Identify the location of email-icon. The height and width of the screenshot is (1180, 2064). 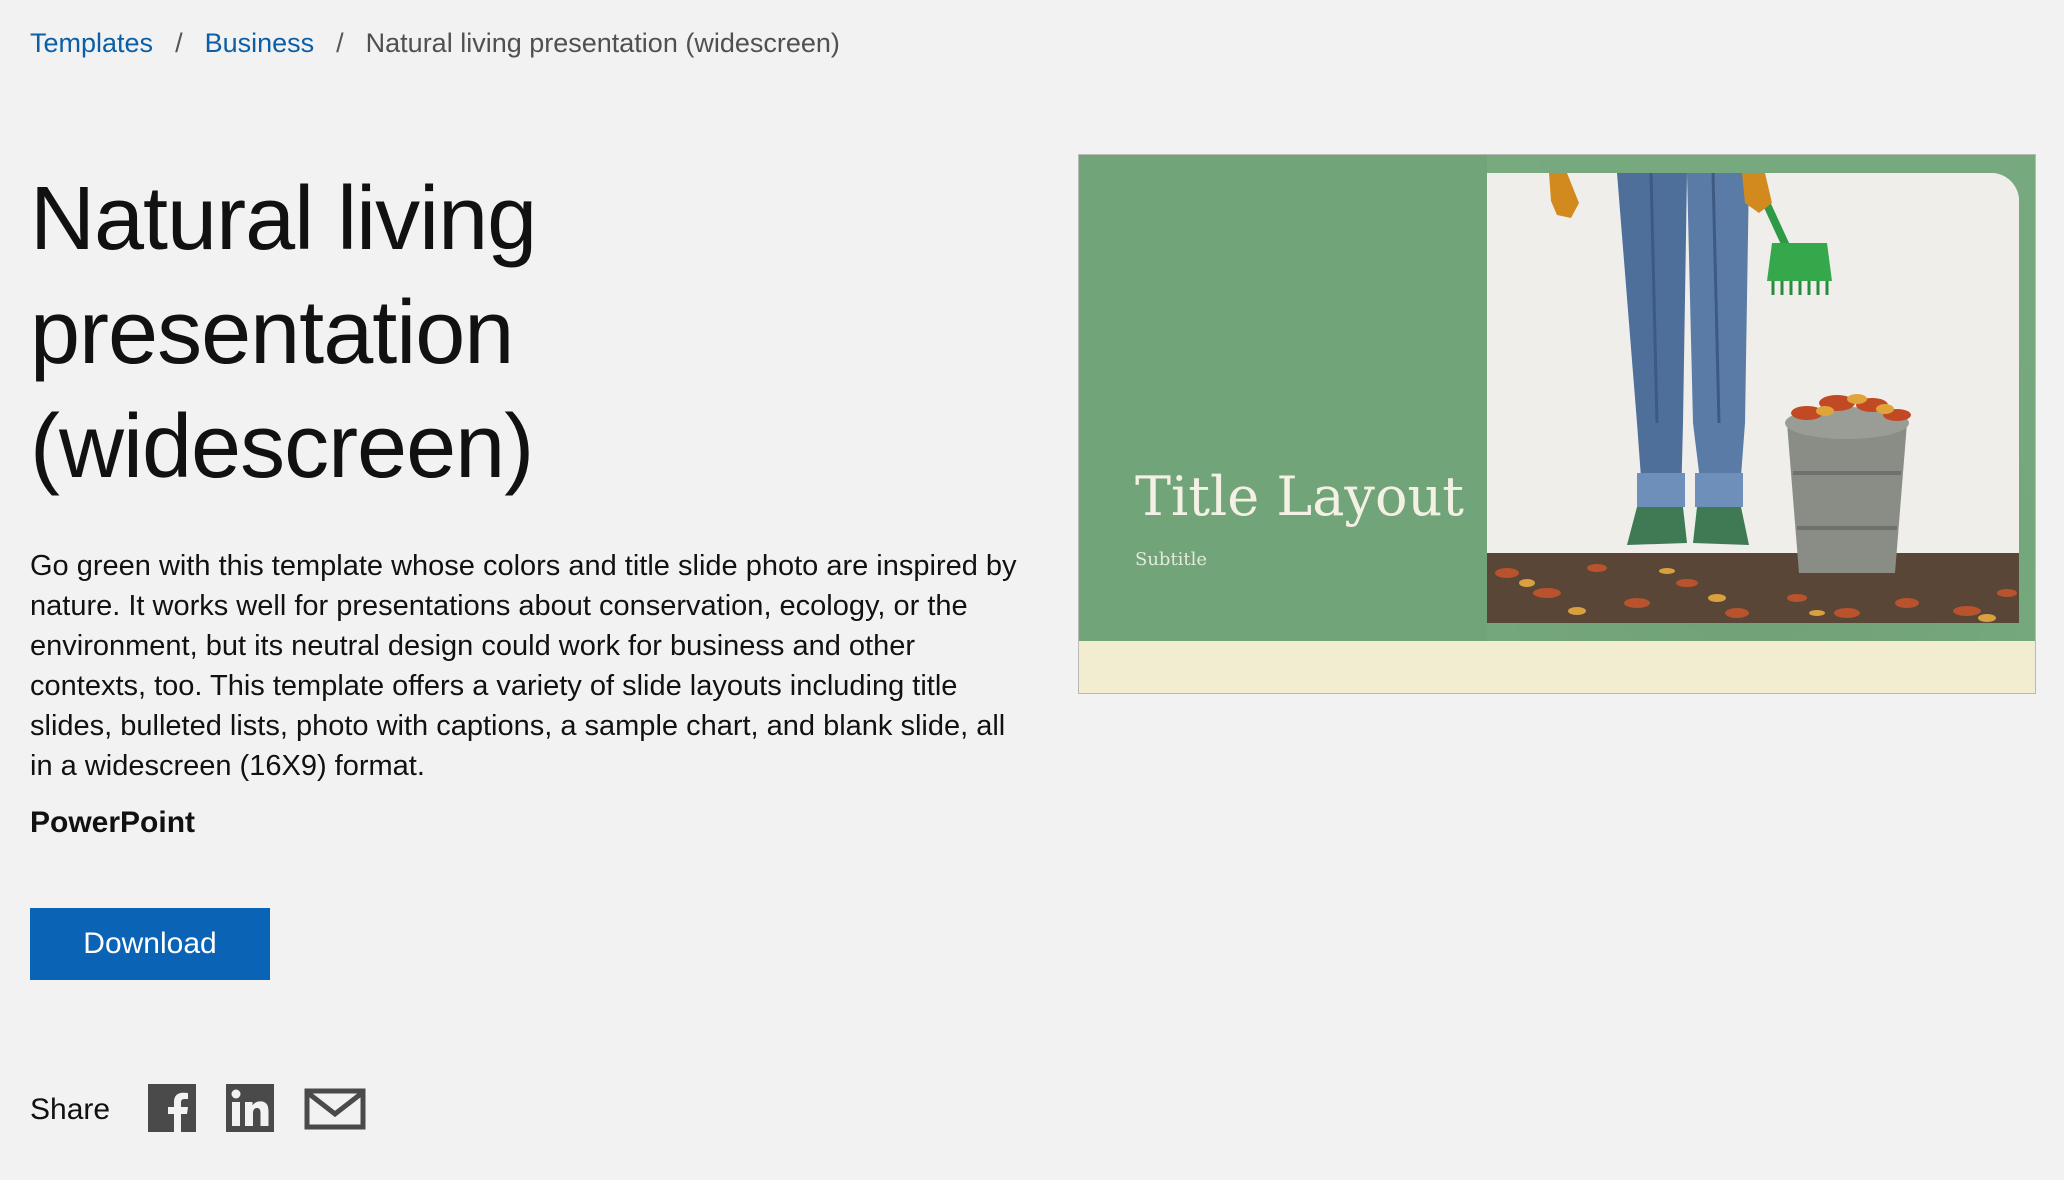
(335, 1110).